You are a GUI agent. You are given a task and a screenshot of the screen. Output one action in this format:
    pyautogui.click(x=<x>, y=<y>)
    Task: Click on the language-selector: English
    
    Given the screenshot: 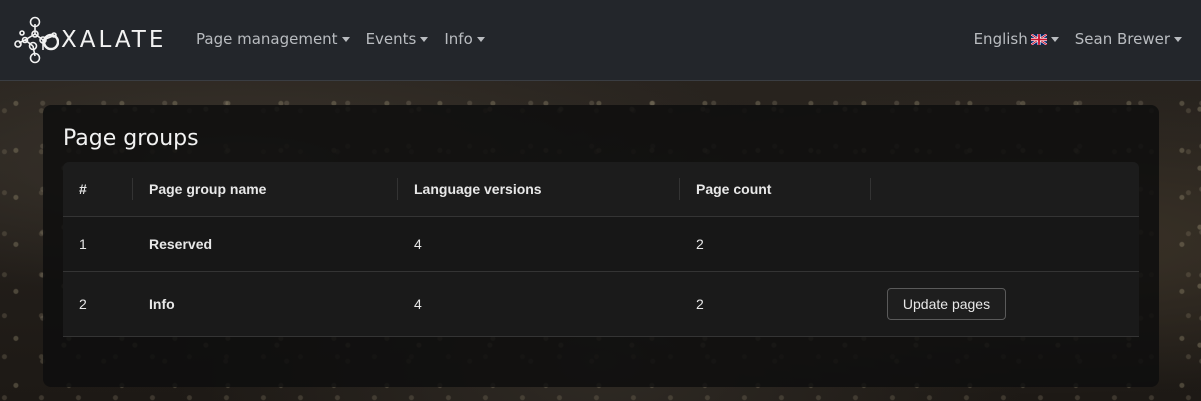 What is the action you would take?
    pyautogui.click(x=1016, y=39)
    